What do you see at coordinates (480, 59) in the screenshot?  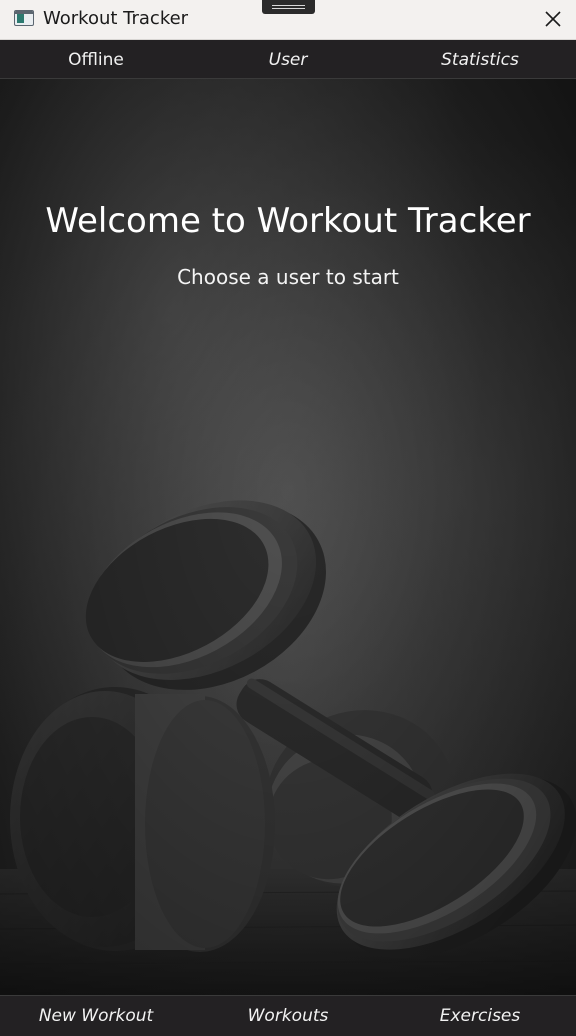 I see `nav-statistics: Statistics` at bounding box center [480, 59].